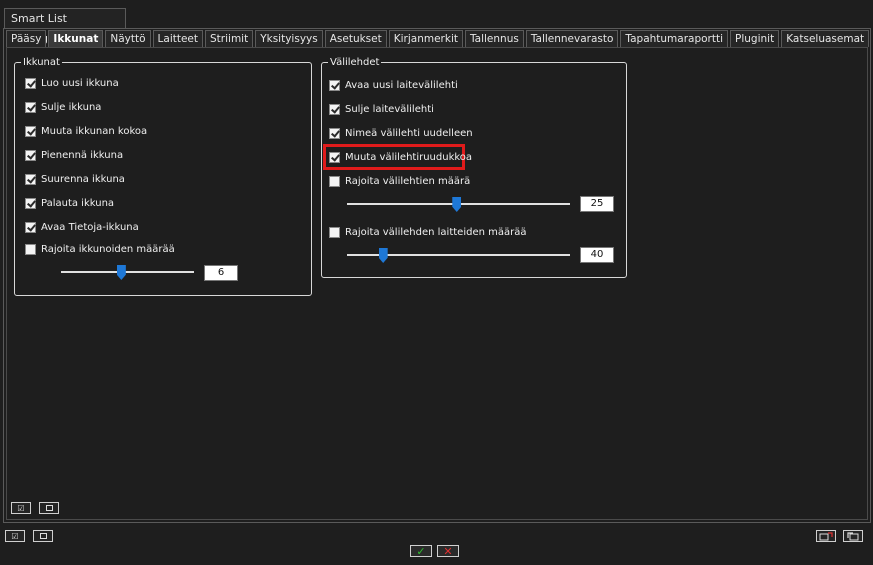 This screenshot has width=873, height=565. What do you see at coordinates (178, 38) in the screenshot?
I see `tab-laitteet: Laitteet` at bounding box center [178, 38].